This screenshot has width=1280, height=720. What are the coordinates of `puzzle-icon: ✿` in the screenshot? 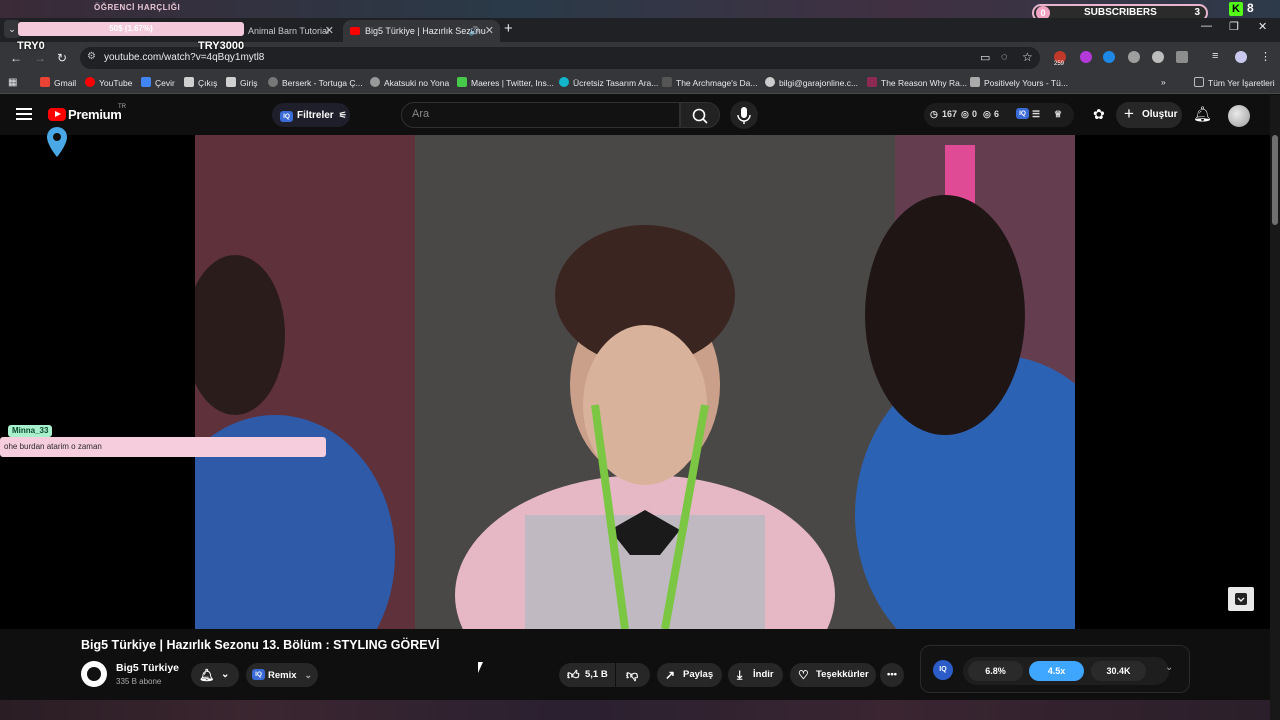 It's located at (1099, 114).